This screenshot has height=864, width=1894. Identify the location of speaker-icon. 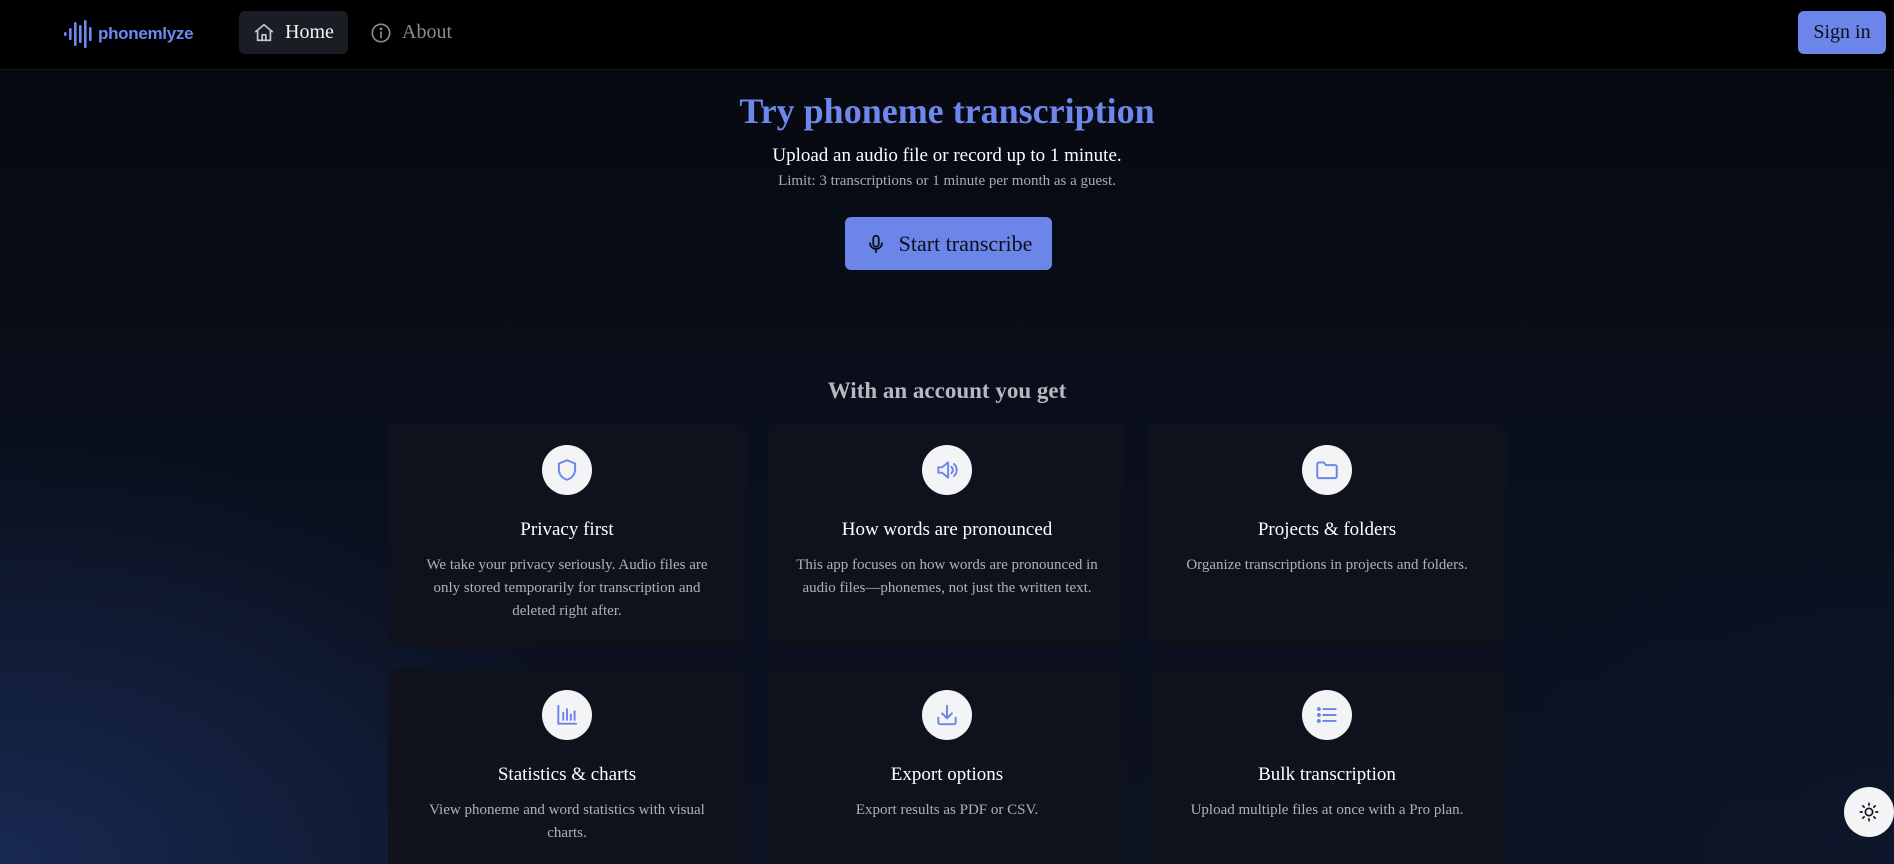
(947, 470).